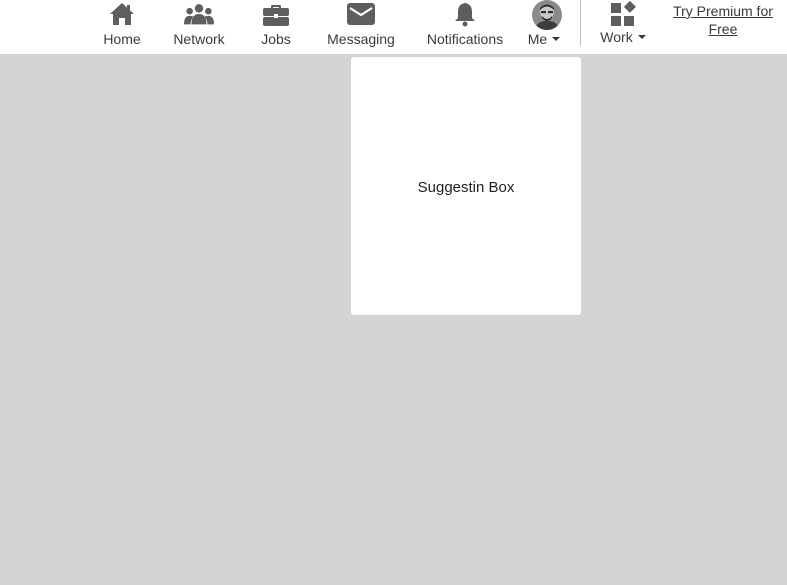 The image size is (787, 585). I want to click on nav-home: Home, so click(122, 27).